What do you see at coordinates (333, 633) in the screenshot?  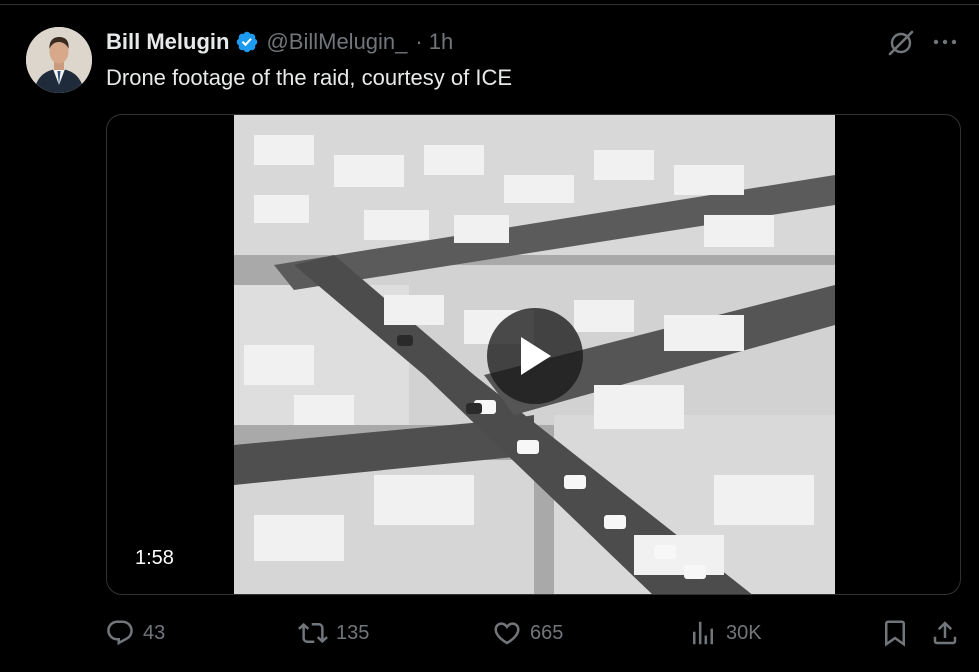 I see `repost-button: 135` at bounding box center [333, 633].